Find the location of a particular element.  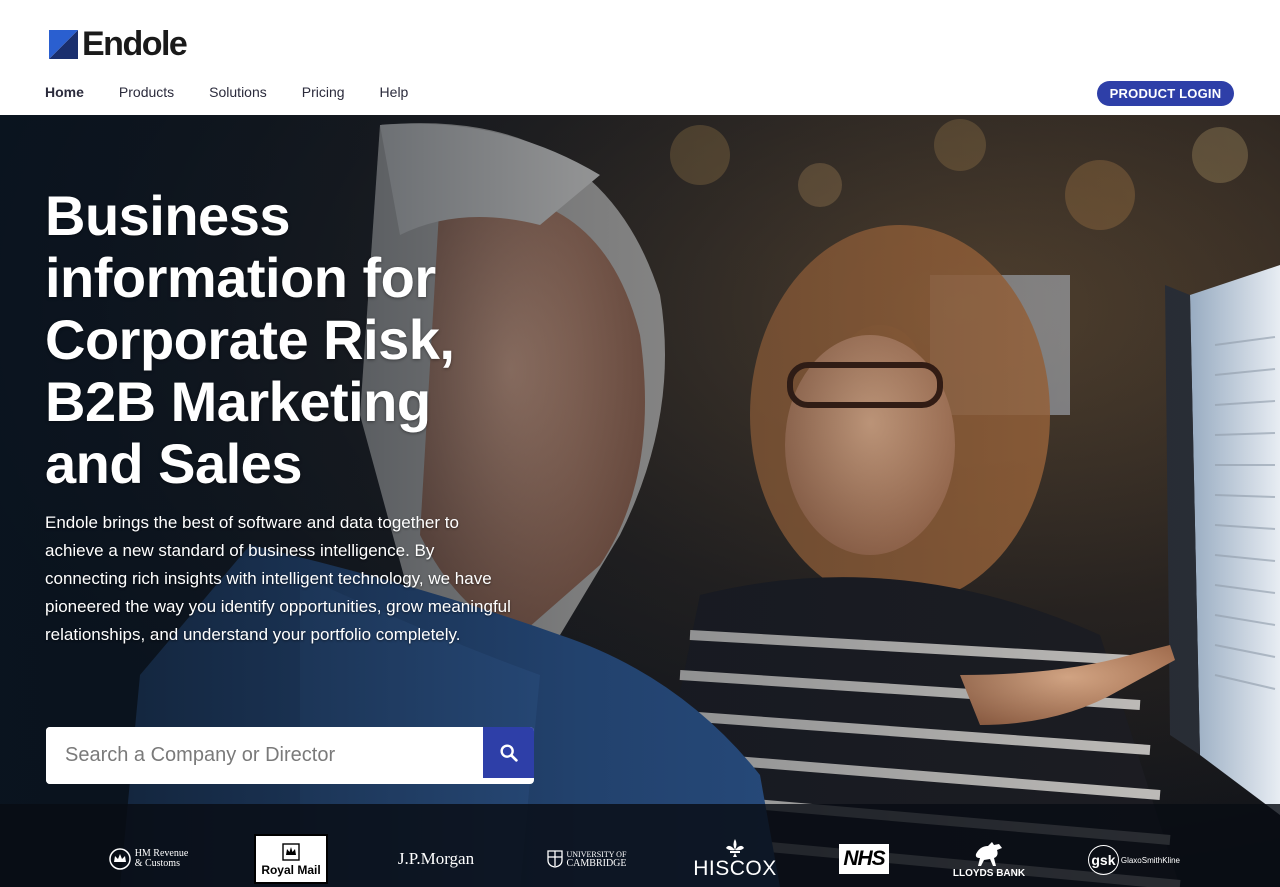

client-logo-text: GlaxoSmithKline is located at coordinates (1150, 860).